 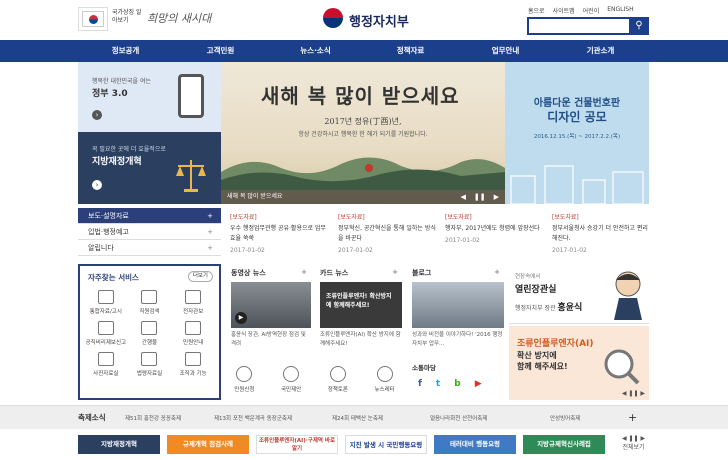 I want to click on bottom-banner-avian: 조류인플루엔자(AI)·구제역 바로 알기, so click(x=297, y=444).